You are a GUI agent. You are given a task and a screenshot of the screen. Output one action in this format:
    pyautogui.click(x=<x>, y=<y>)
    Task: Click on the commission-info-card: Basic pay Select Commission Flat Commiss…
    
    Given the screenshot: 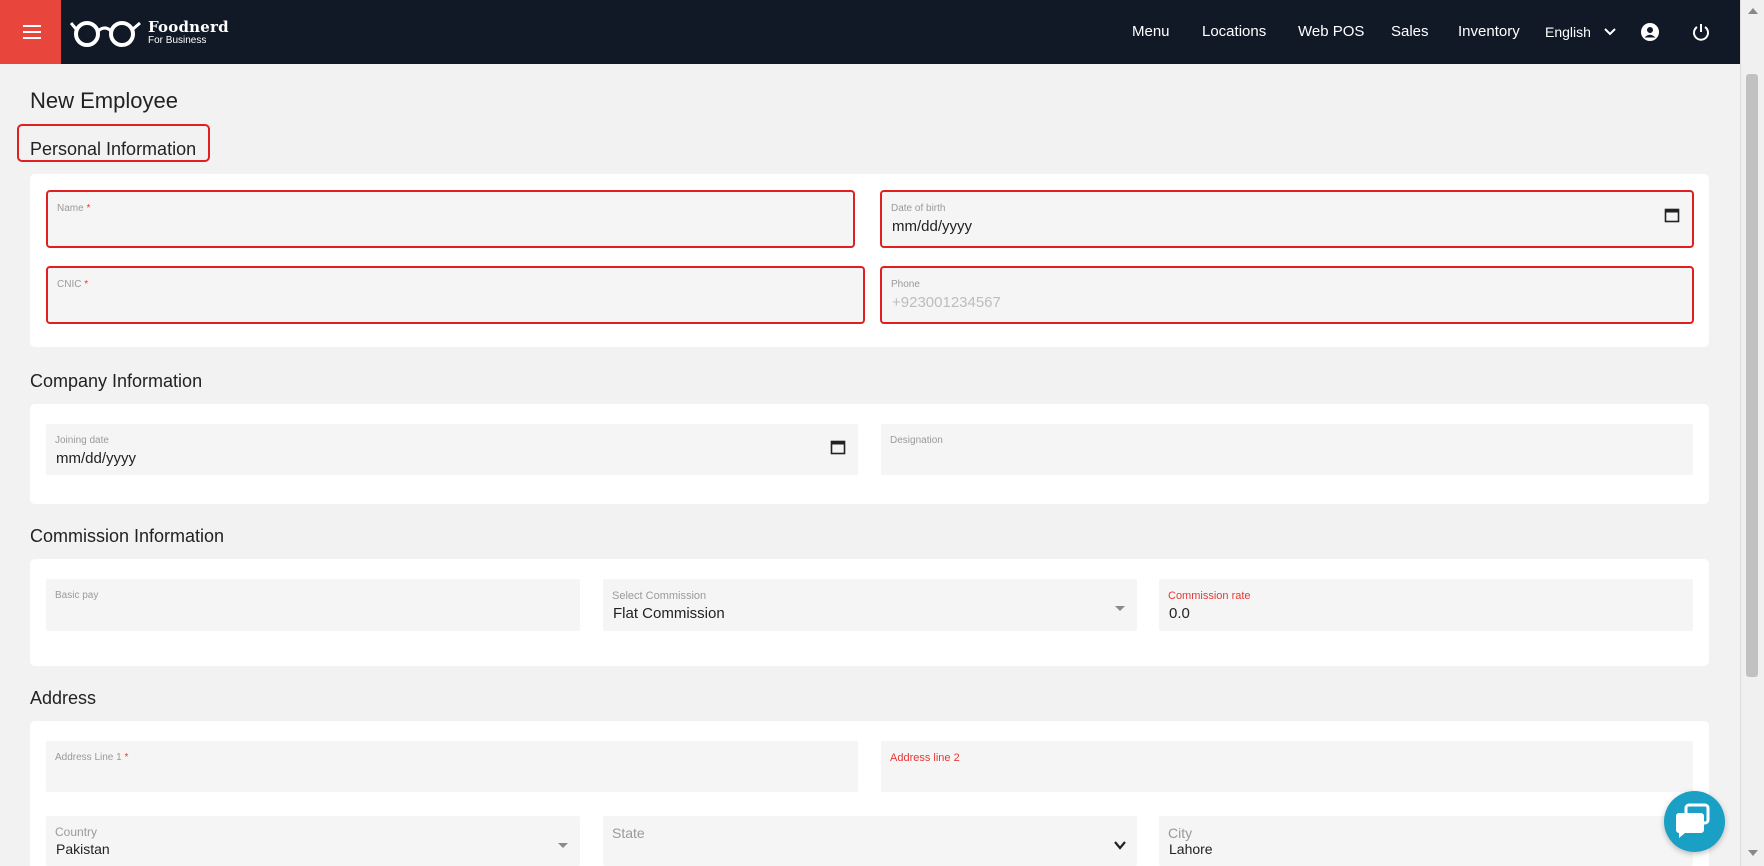 What is the action you would take?
    pyautogui.click(x=869, y=612)
    